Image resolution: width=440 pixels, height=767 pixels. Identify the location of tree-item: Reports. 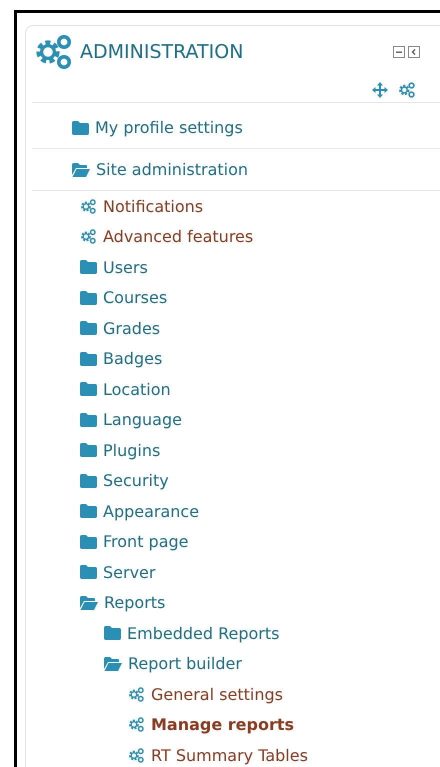
(135, 602).